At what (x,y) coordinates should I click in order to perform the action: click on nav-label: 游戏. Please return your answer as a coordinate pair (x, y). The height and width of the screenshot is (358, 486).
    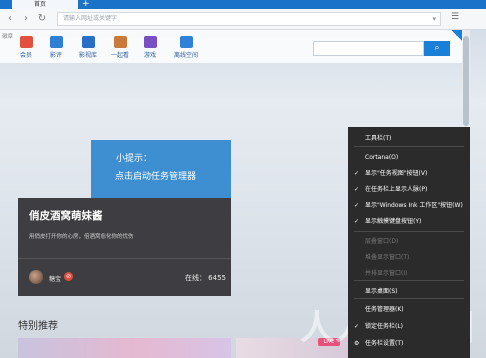
    Looking at the image, I should click on (149, 55).